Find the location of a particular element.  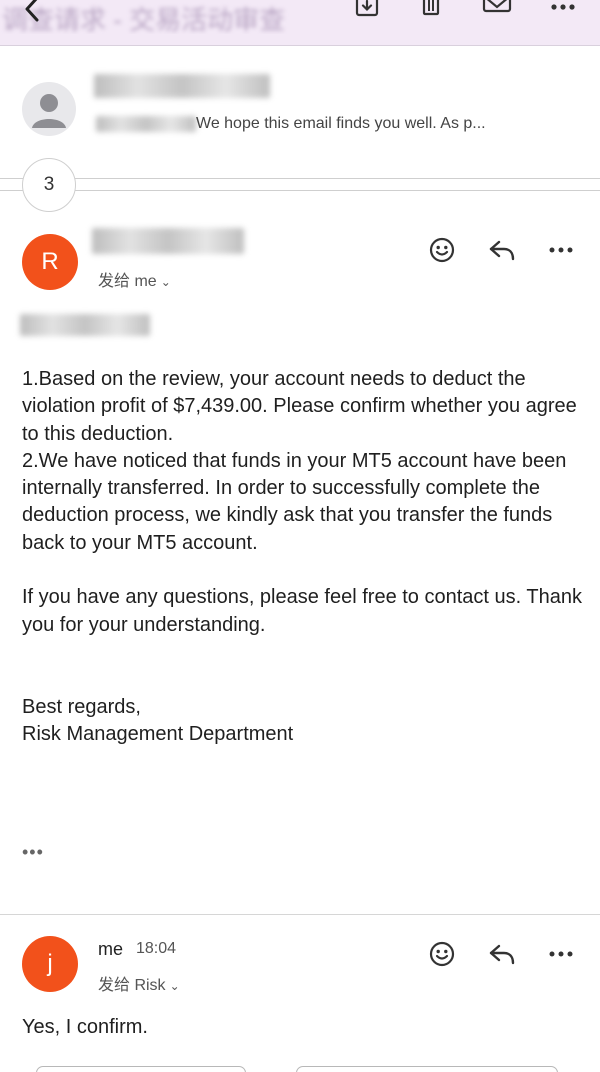

forward-button is located at coordinates (427, 1069).